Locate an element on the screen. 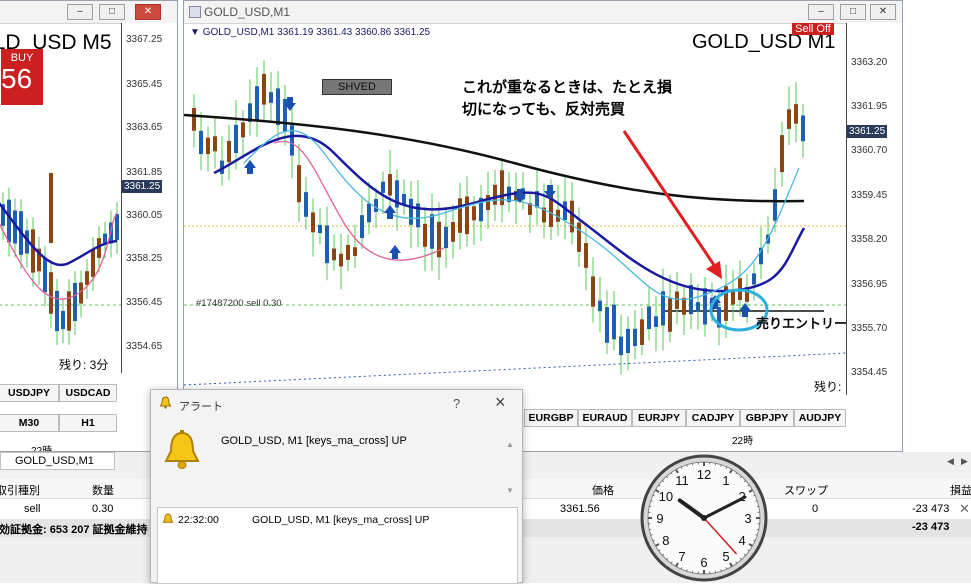 This screenshot has width=971, height=584. scroll-up-icon: ▲ is located at coordinates (510, 444).